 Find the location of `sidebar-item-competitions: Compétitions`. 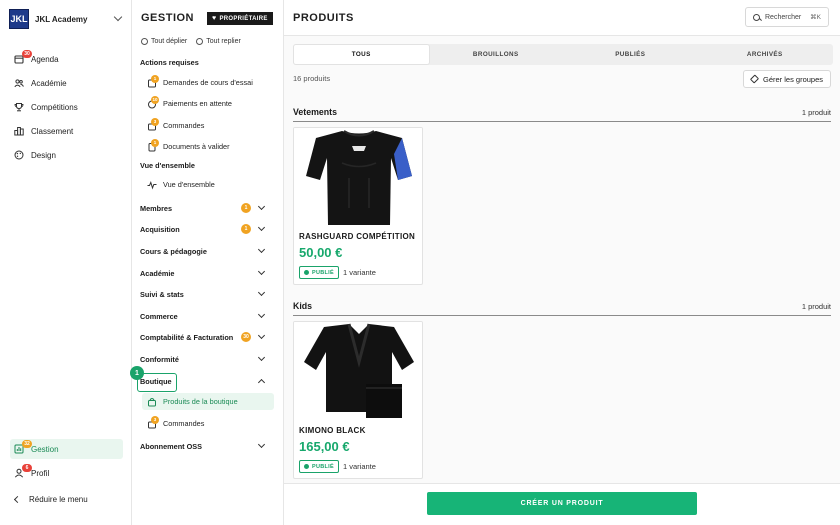

sidebar-item-competitions: Compétitions is located at coordinates (66, 107).